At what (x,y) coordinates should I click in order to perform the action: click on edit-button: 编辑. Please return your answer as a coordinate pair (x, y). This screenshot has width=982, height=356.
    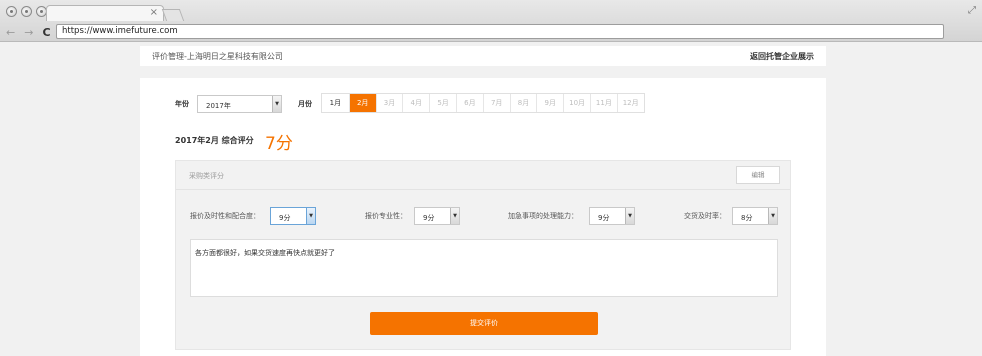
    Looking at the image, I should click on (758, 175).